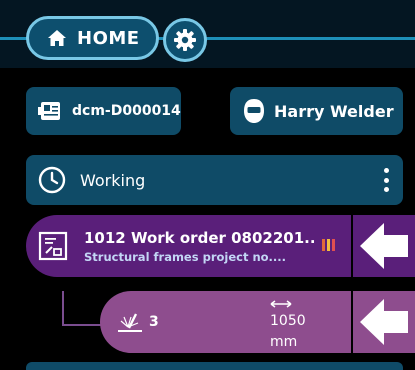  What do you see at coordinates (154, 322) in the screenshot?
I see `weld-count: 3` at bounding box center [154, 322].